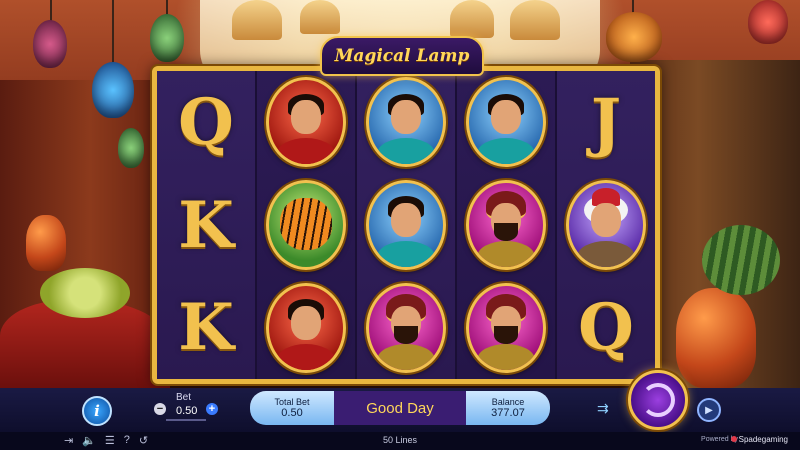 This screenshot has width=800, height=450. I want to click on game-logo-text: Magical Lamp, so click(402, 56).